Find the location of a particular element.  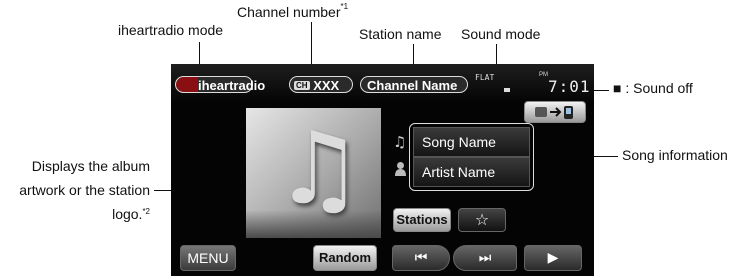

annotation-channel-number-text: Channel number is located at coordinates (289, 12).